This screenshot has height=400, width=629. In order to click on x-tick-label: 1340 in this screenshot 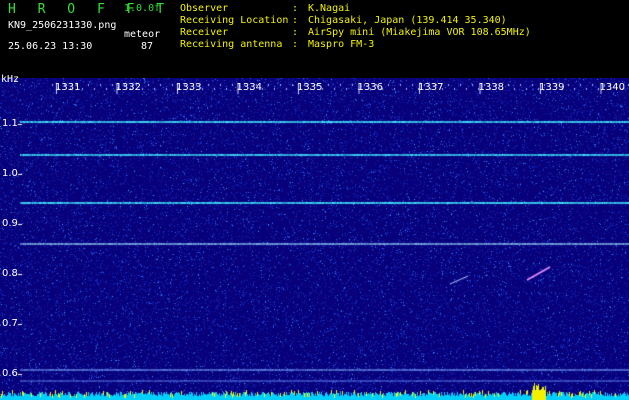, I will do `click(612, 87)`.